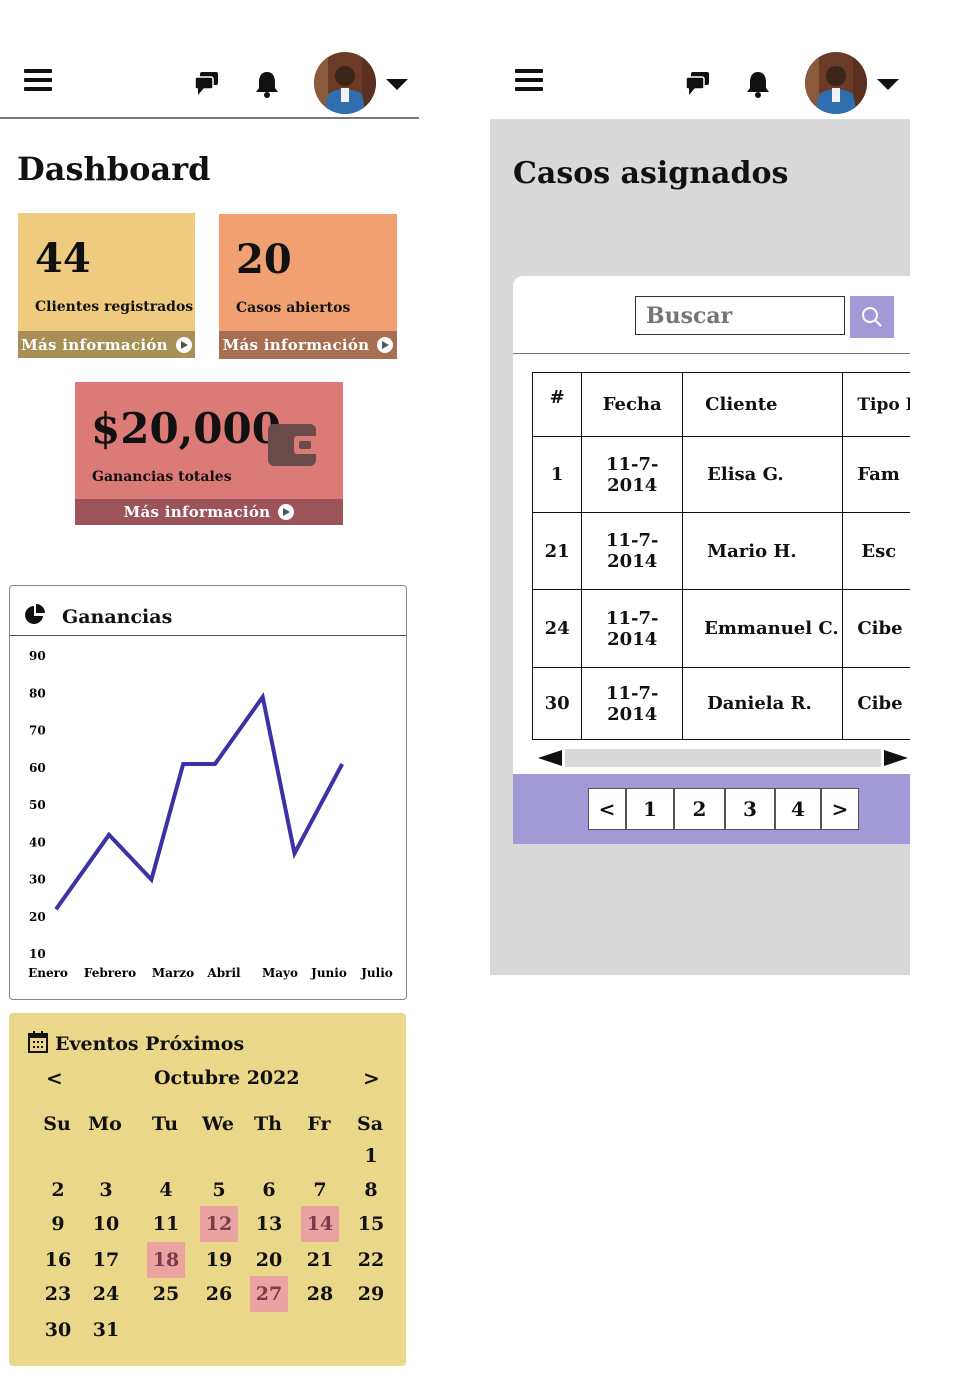 Image resolution: width=973 pixels, height=1397 pixels. What do you see at coordinates (117, 617) in the screenshot?
I see `chart-title: Ganancias` at bounding box center [117, 617].